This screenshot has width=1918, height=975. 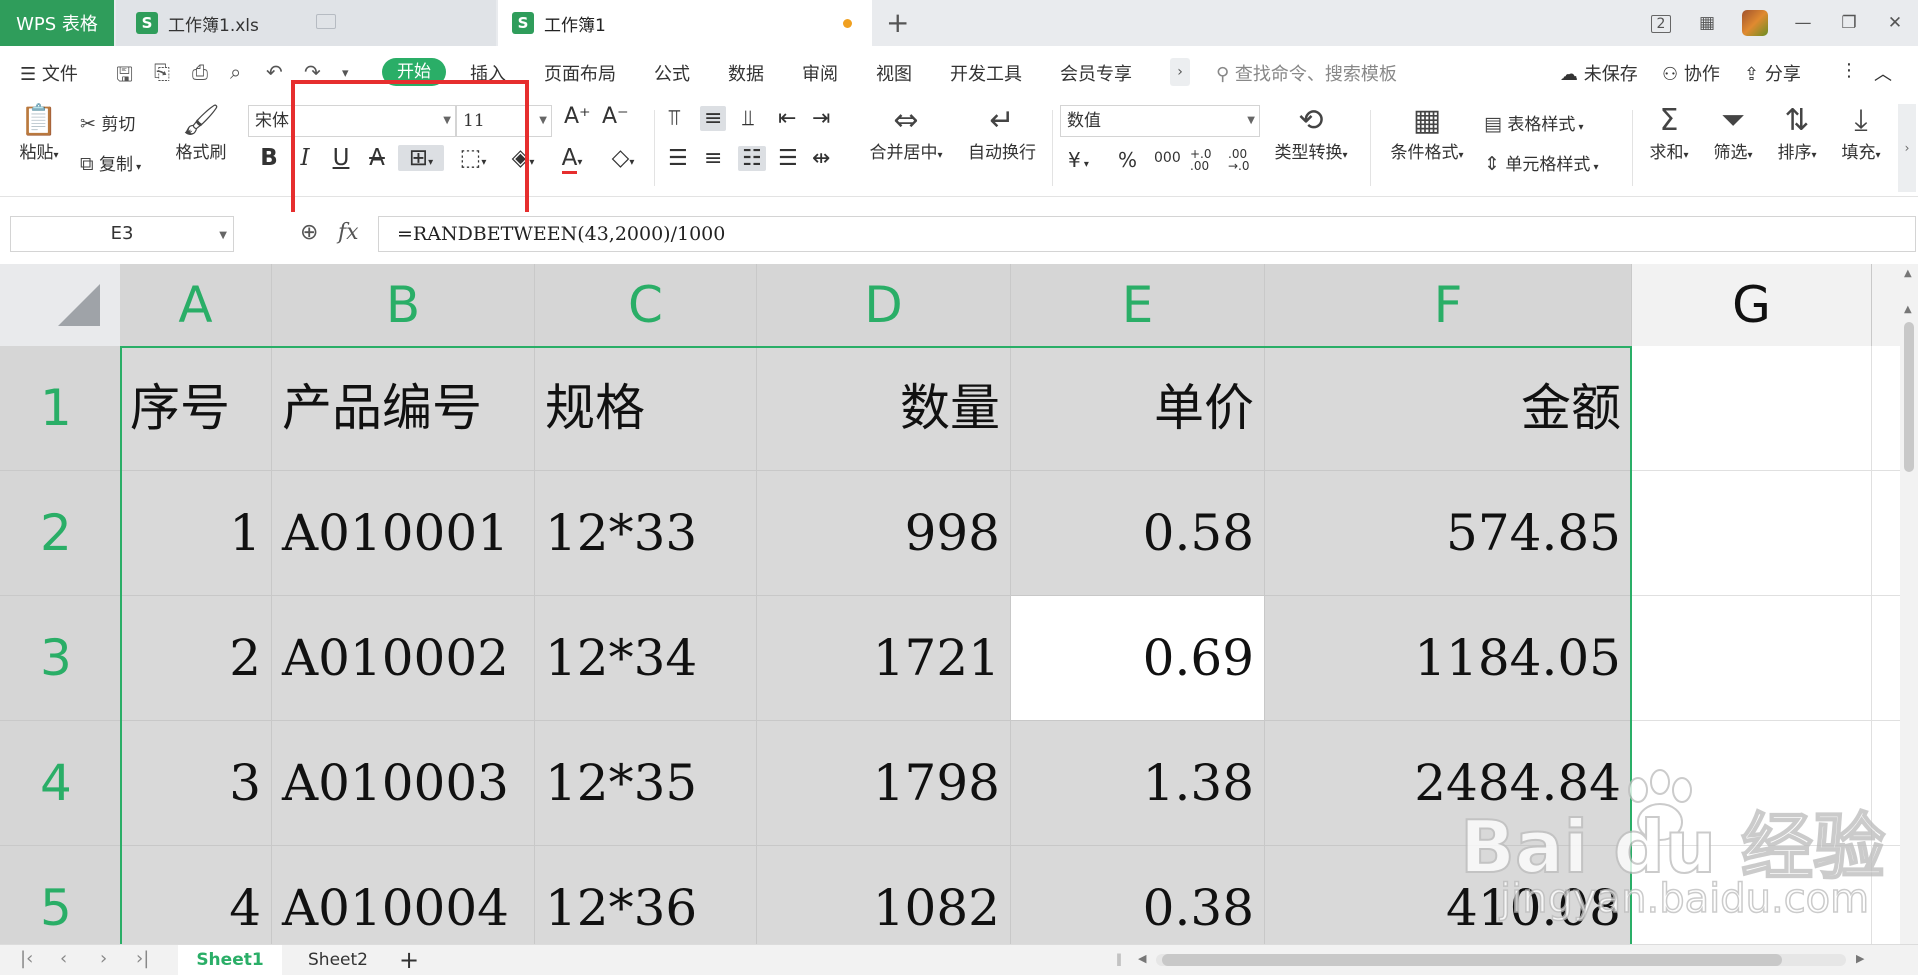 I want to click on cell-h3, so click(x=1886, y=658).